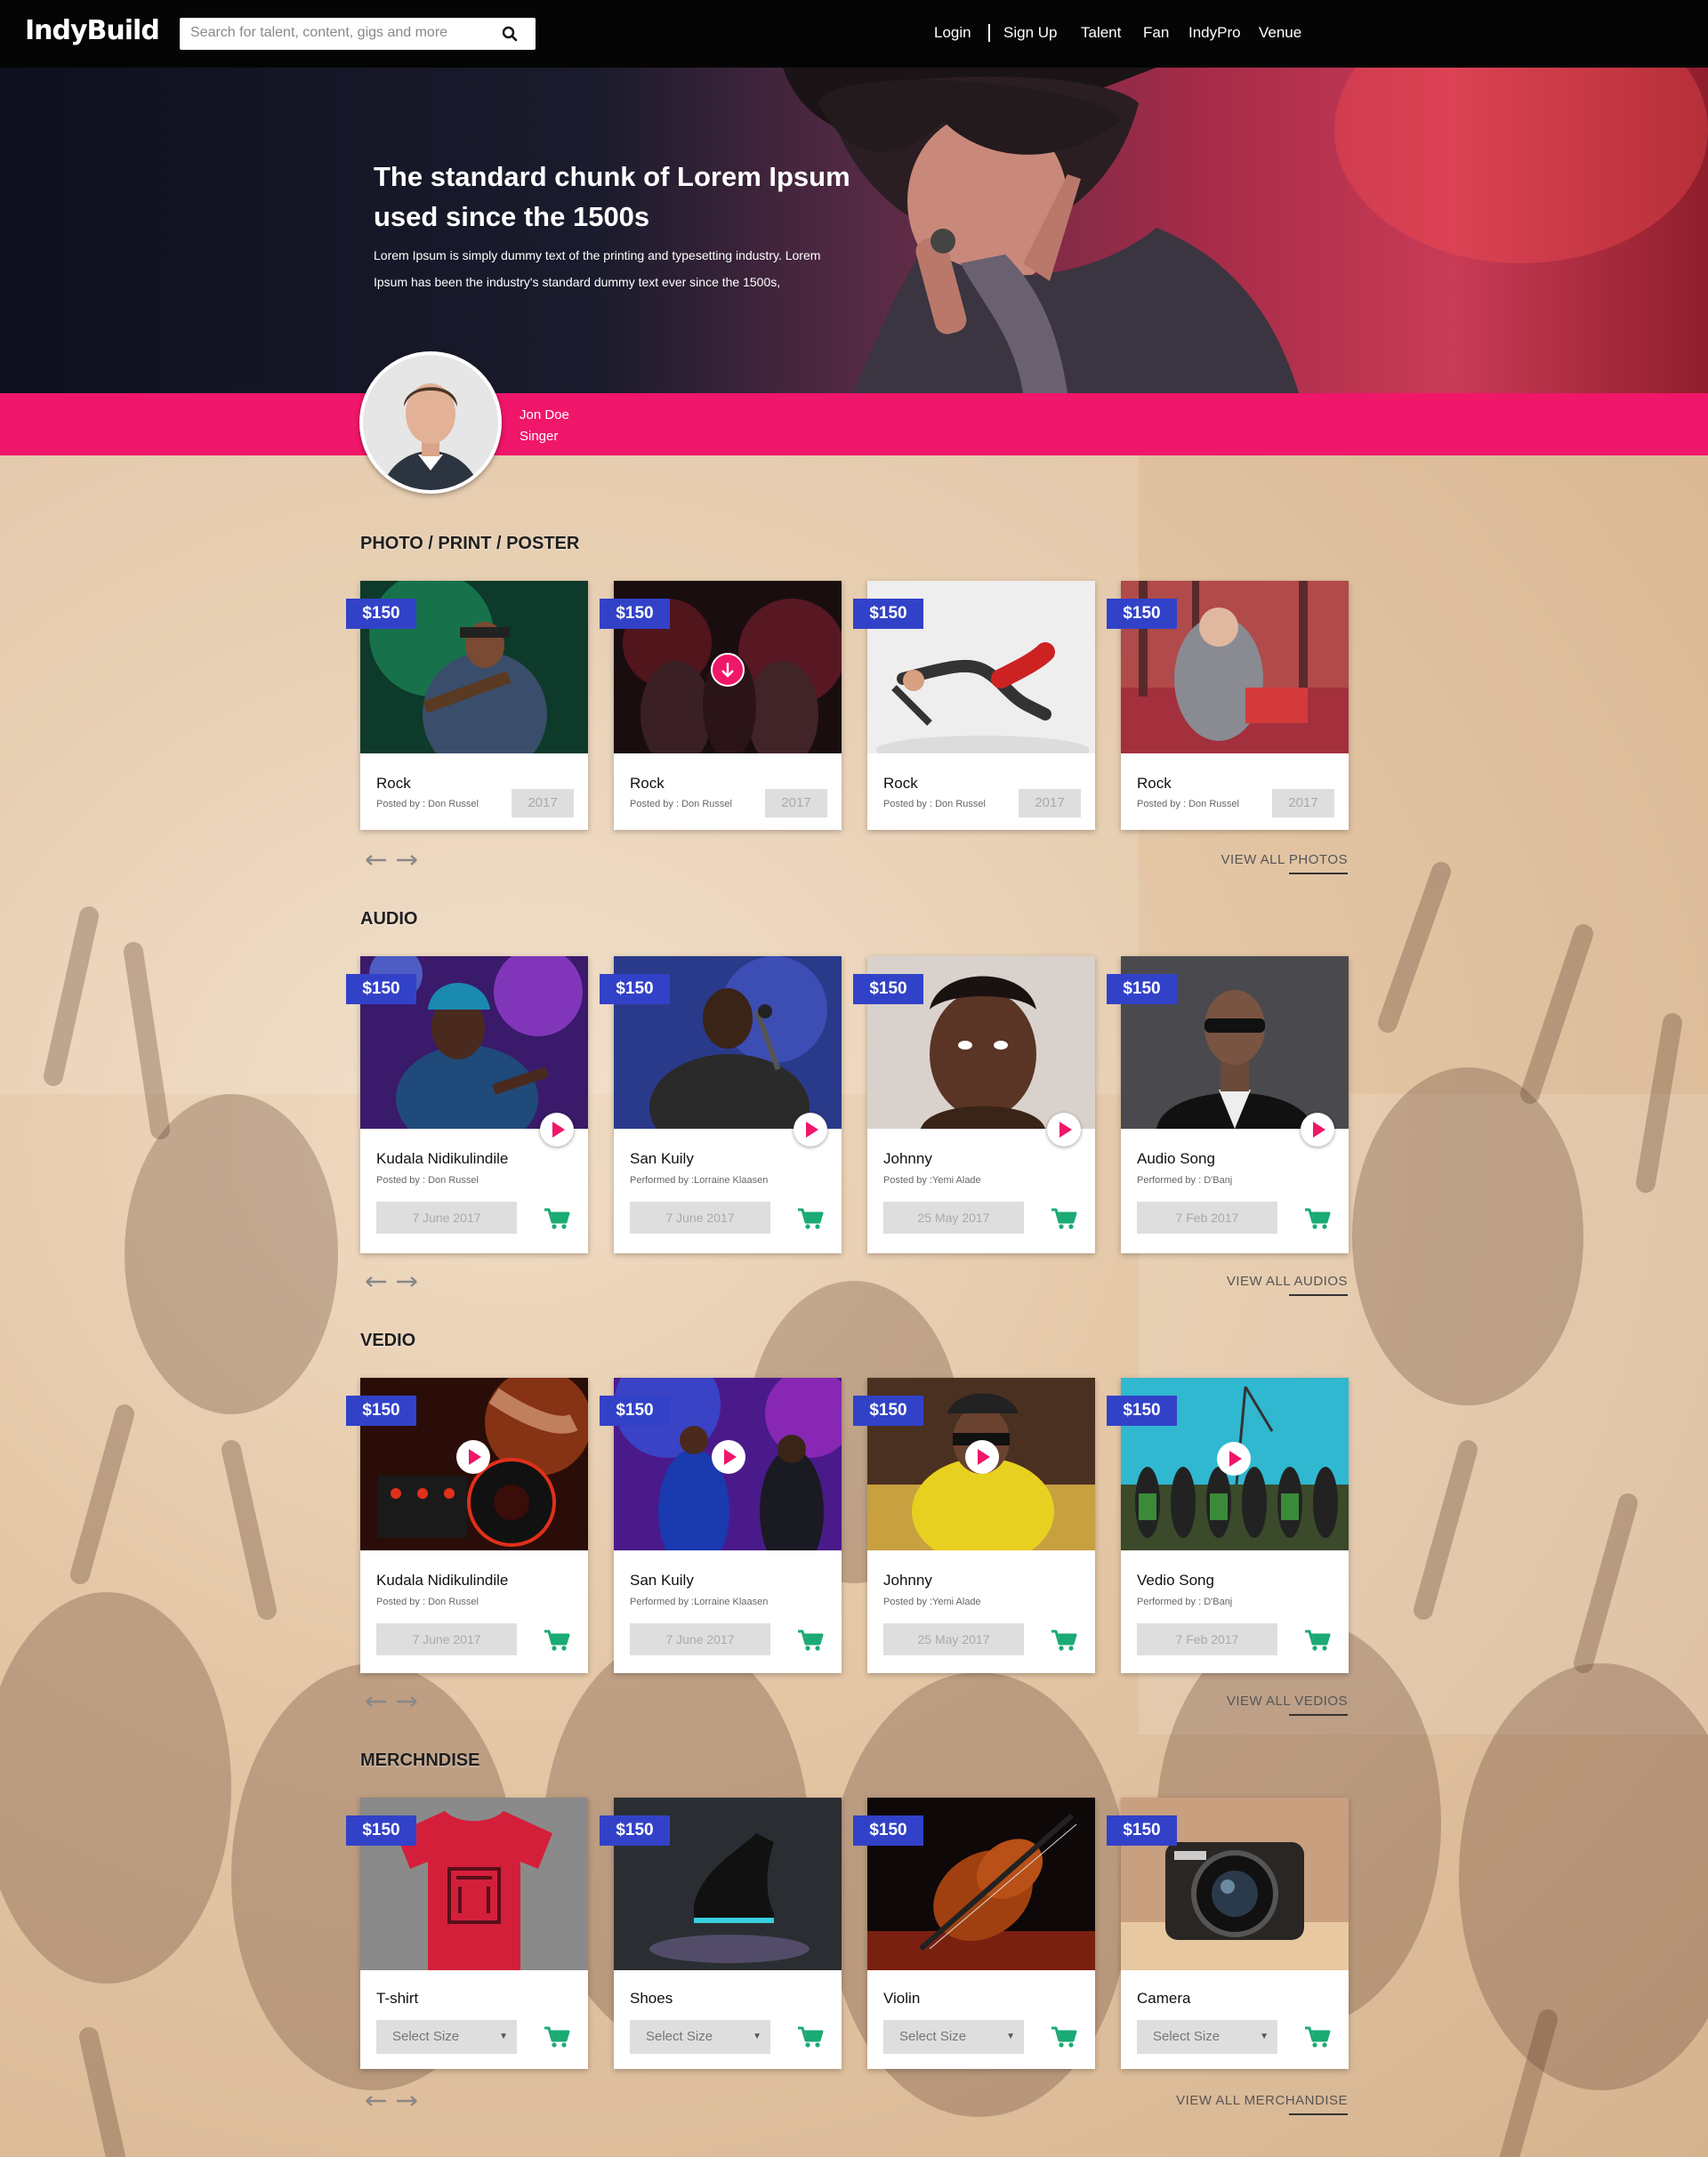  I want to click on merch-card: $150 Shoes Select Size ▼, so click(721, 1934).